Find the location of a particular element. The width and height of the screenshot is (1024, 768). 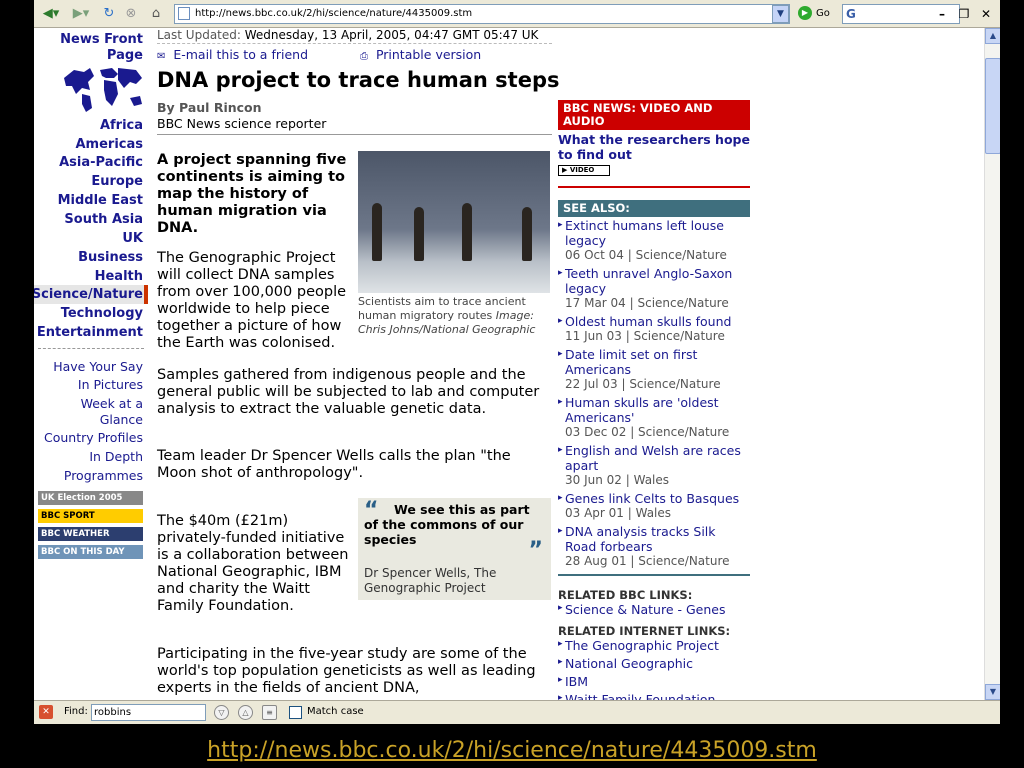

find-previous-icon: △ is located at coordinates (245, 712).